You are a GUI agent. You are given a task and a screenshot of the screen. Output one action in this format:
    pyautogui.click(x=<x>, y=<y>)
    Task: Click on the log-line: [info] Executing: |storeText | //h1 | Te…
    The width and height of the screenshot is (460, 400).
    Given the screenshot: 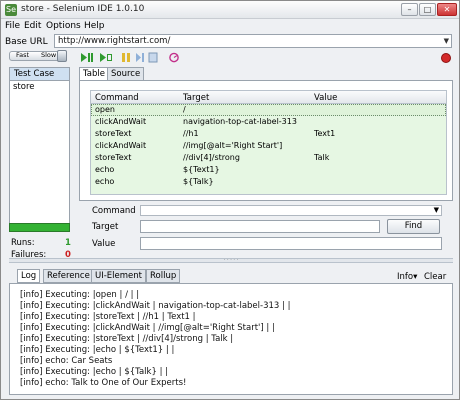 What is the action you would take?
    pyautogui.click(x=108, y=317)
    